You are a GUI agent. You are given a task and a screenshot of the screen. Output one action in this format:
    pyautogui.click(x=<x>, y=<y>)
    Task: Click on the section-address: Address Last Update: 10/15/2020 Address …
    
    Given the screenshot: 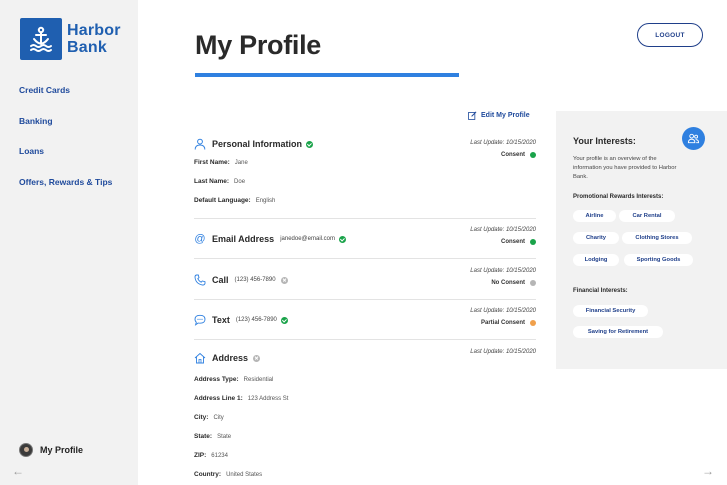 What is the action you would take?
    pyautogui.click(x=365, y=415)
    